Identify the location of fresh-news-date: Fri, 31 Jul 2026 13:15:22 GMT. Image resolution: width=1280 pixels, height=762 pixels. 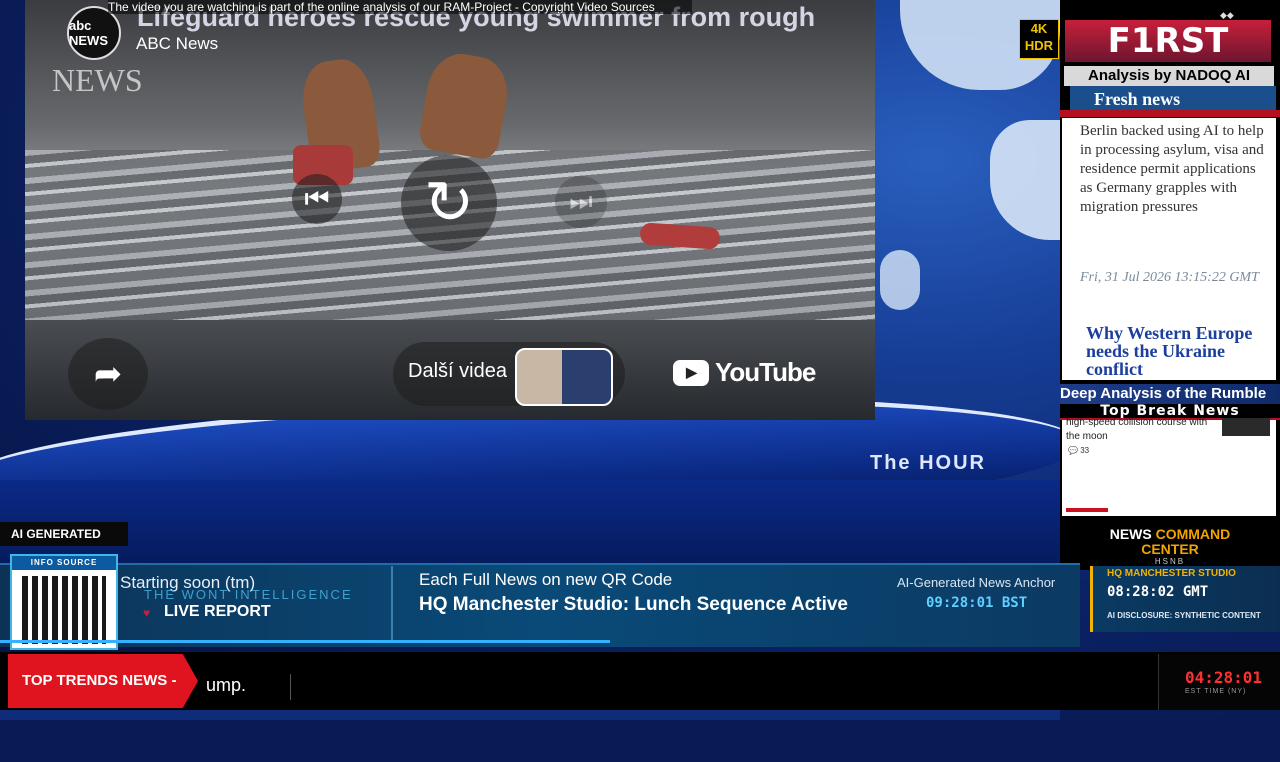
(1169, 277).